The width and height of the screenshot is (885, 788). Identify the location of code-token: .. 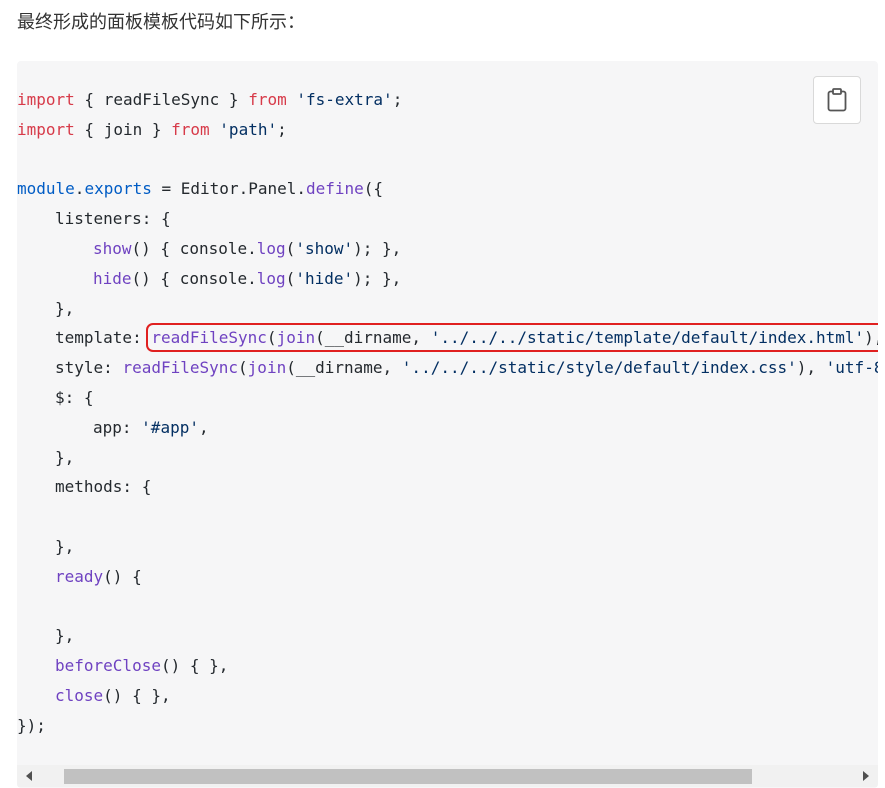
(79, 189).